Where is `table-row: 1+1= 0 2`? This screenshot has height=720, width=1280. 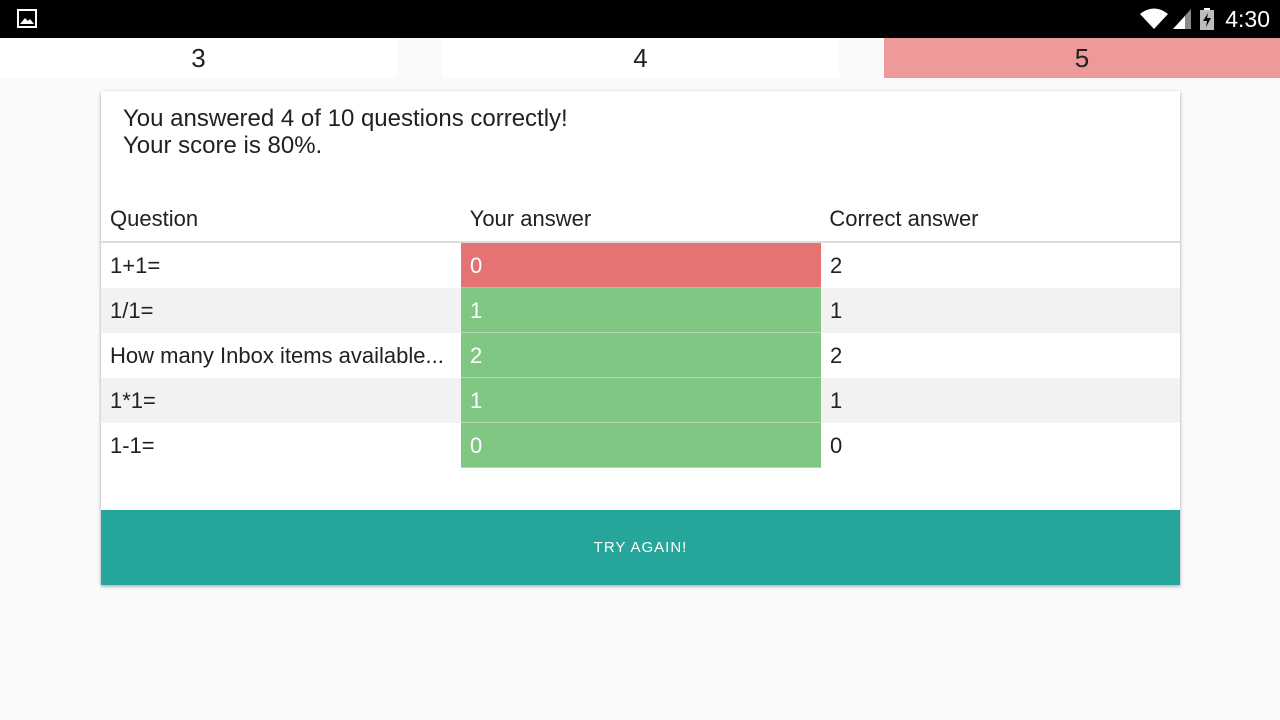 table-row: 1+1= 0 2 is located at coordinates (640, 265).